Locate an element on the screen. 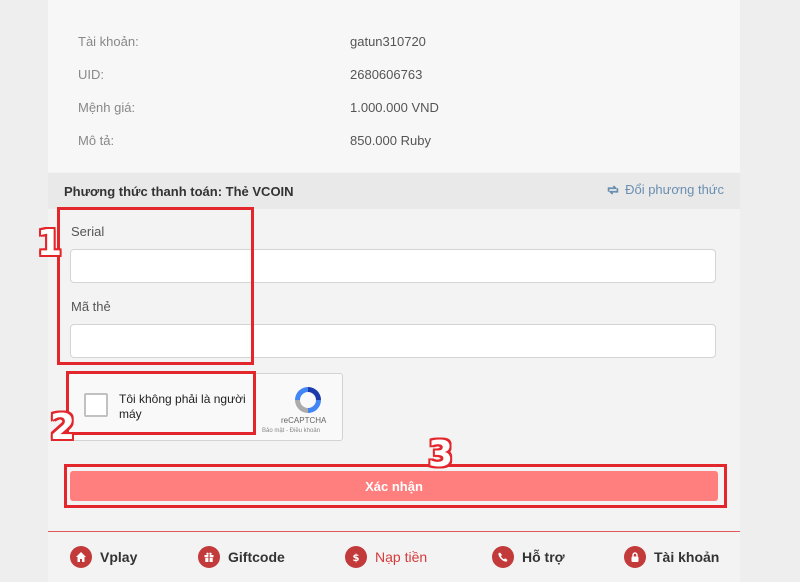  nav-item-account: Tài khoản is located at coordinates (671, 557).